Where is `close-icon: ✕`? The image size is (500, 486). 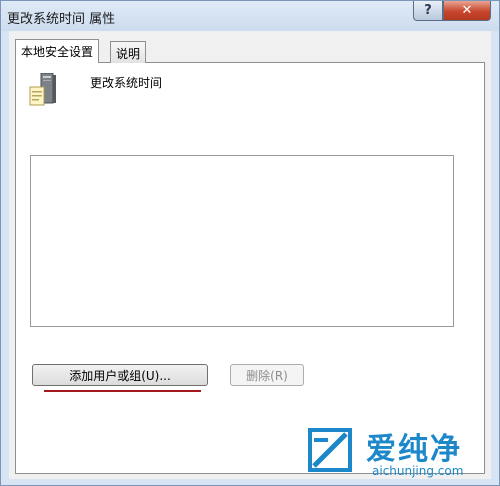
close-icon: ✕ is located at coordinates (467, 10).